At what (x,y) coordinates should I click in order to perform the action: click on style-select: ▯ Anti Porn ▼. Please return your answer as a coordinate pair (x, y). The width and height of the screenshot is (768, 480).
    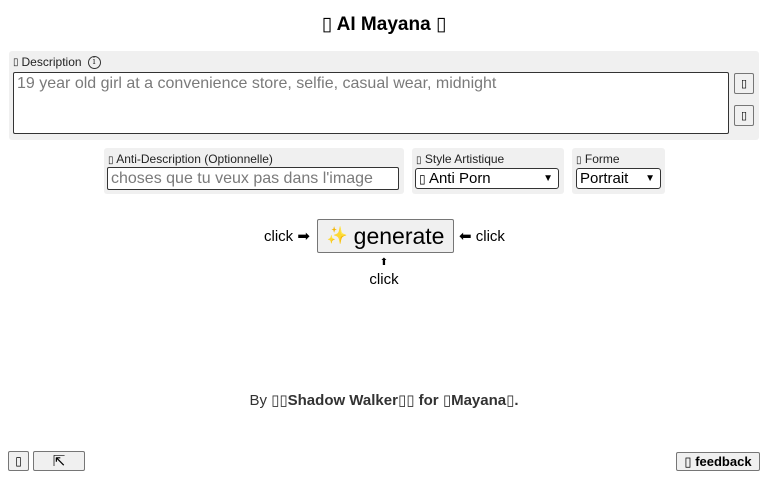
    Looking at the image, I should click on (487, 178).